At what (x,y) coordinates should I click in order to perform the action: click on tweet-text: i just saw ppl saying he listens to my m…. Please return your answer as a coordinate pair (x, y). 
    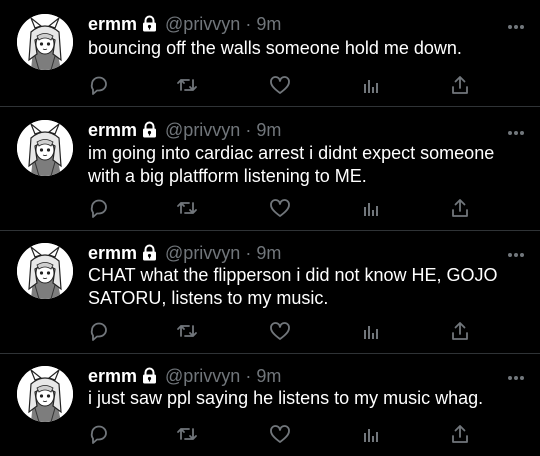
    Looking at the image, I should click on (286, 398).